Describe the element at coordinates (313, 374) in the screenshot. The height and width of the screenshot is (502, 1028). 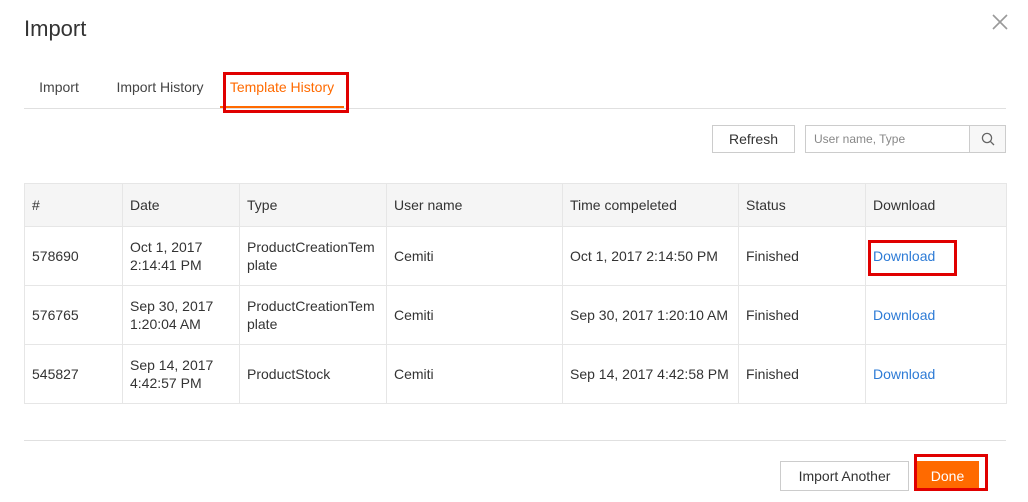
I see `cell-type: ProductStock` at that location.